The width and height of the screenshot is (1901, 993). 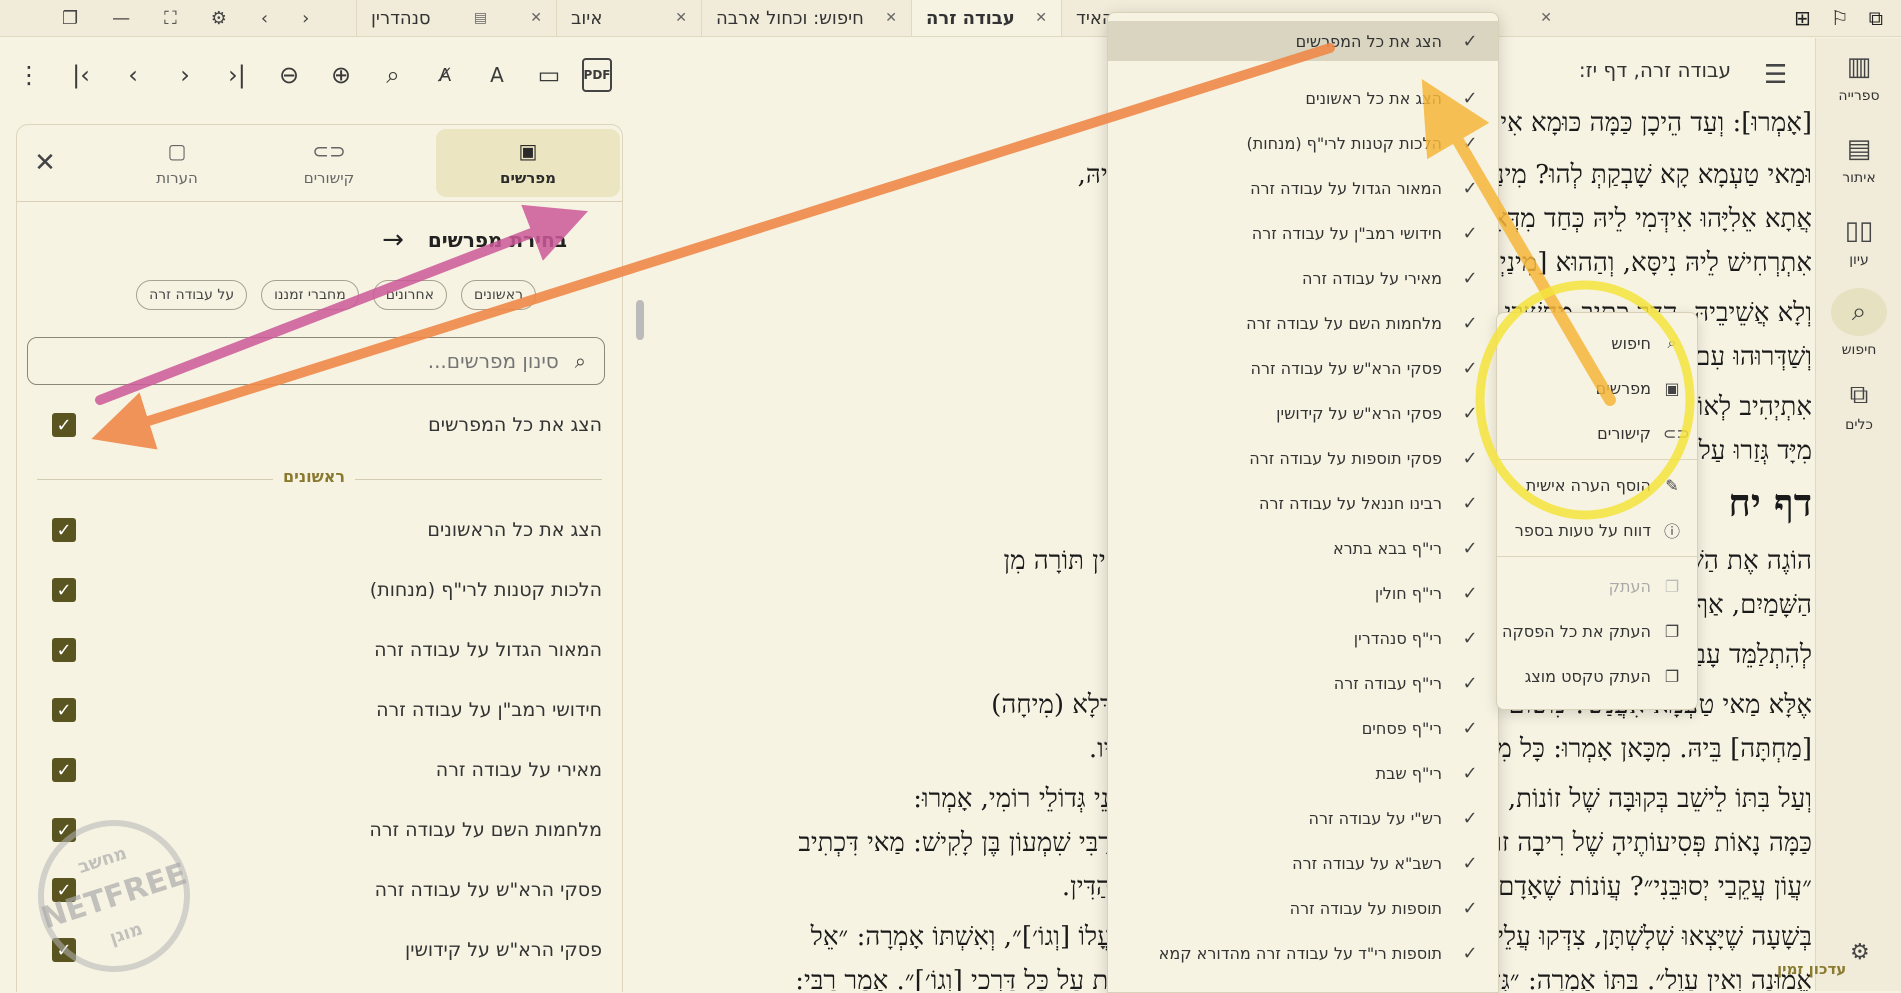 I want to click on menu-item-search: חיפוש ⌕, so click(x=1597, y=343).